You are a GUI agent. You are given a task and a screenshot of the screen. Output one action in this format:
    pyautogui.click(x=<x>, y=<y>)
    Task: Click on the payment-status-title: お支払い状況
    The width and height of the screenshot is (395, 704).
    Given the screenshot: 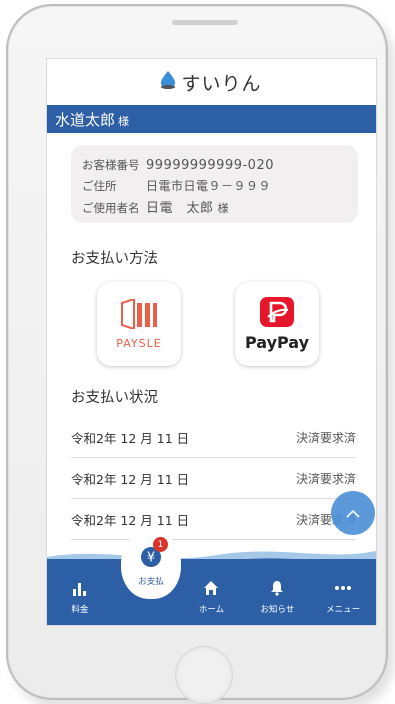 What is the action you would take?
    pyautogui.click(x=114, y=398)
    